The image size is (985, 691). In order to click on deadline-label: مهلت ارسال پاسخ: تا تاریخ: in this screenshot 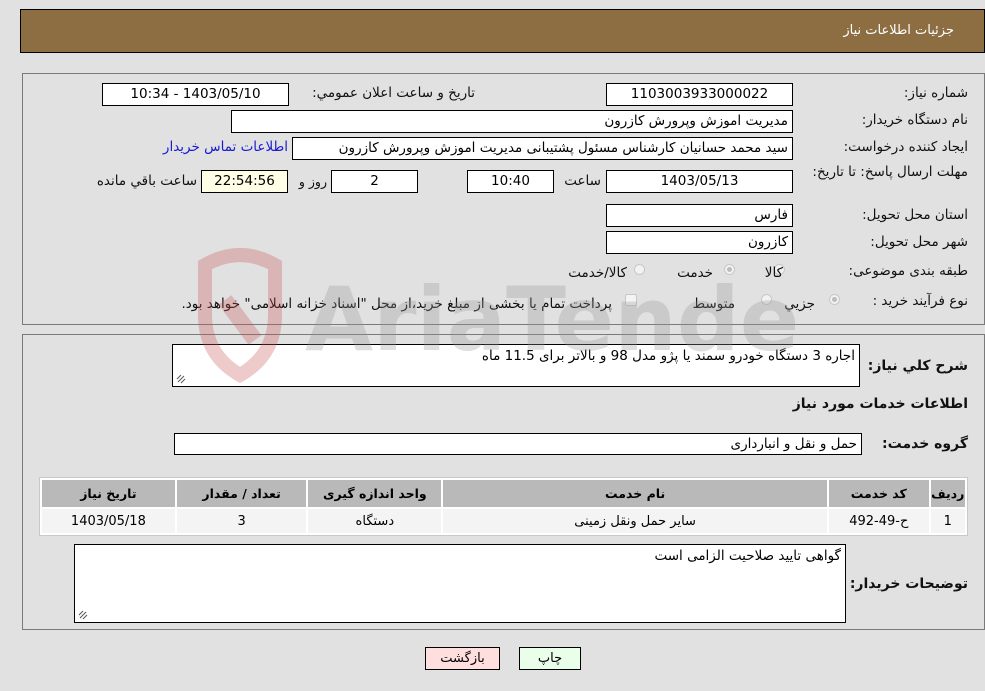, I will do `click(890, 172)`.